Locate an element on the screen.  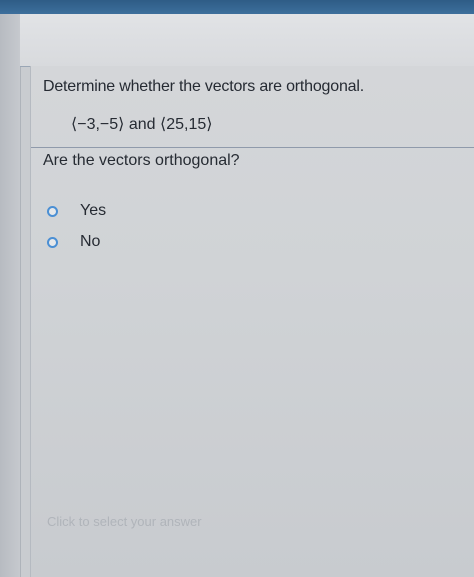
subquestion-text: Are the vectors orthogonal? is located at coordinates (141, 160).